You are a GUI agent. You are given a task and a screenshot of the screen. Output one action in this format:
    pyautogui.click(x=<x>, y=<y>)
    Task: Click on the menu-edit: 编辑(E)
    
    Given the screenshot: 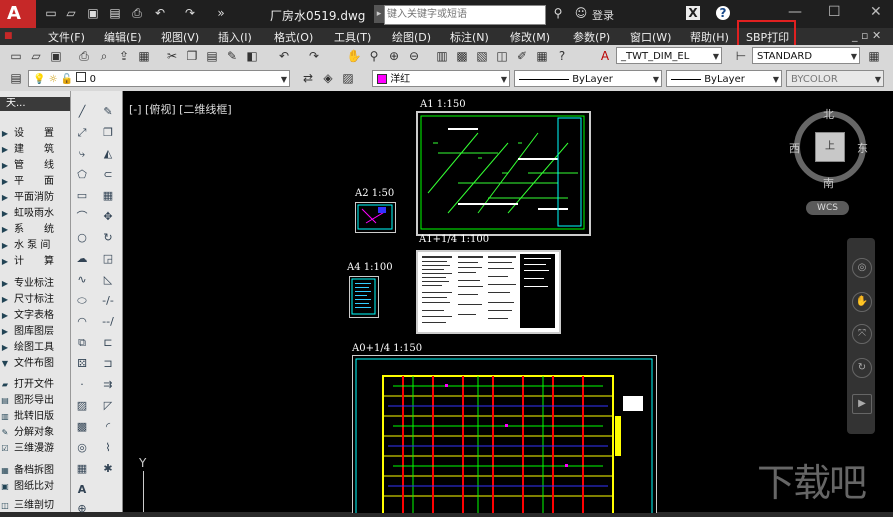 What is the action you would take?
    pyautogui.click(x=123, y=37)
    